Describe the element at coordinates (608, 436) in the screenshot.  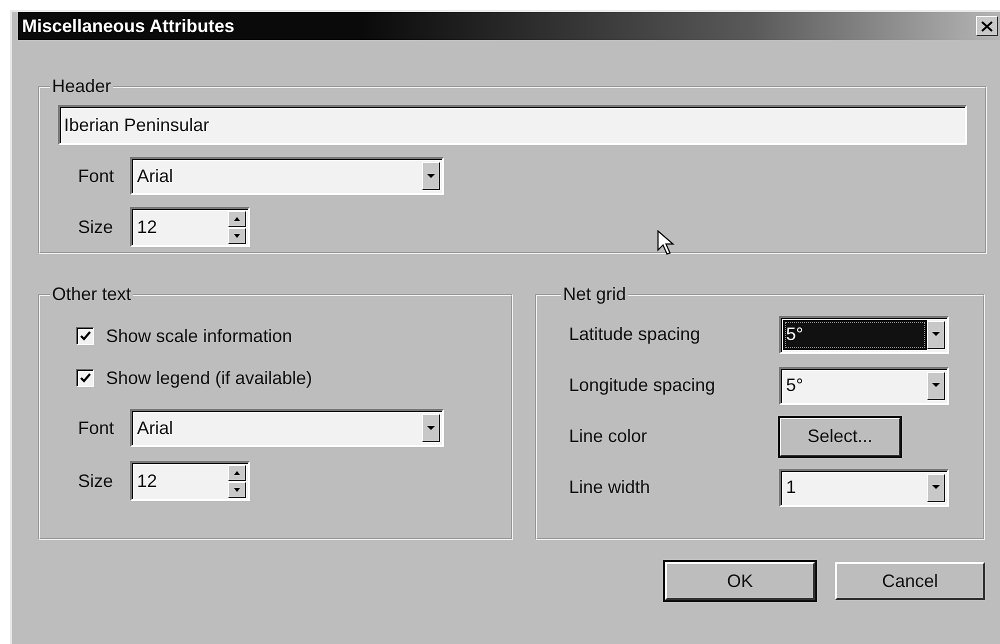
I see `field-label: Line color` at that location.